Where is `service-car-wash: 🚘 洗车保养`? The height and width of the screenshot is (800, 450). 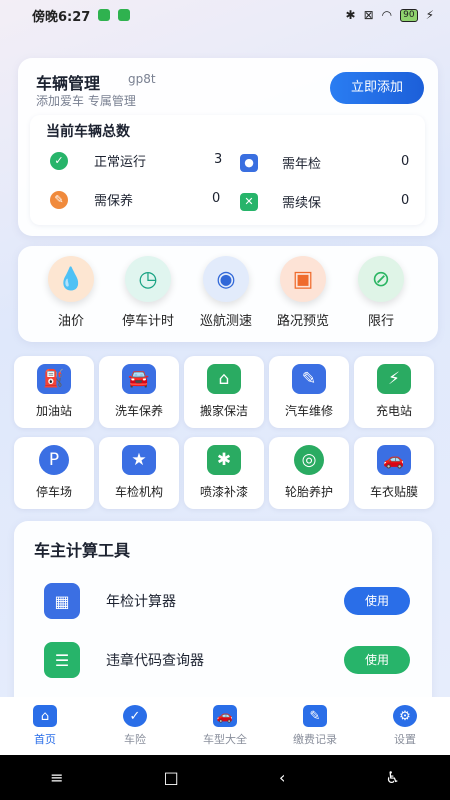
service-car-wash: 🚘 洗车保养 is located at coordinates (139, 392).